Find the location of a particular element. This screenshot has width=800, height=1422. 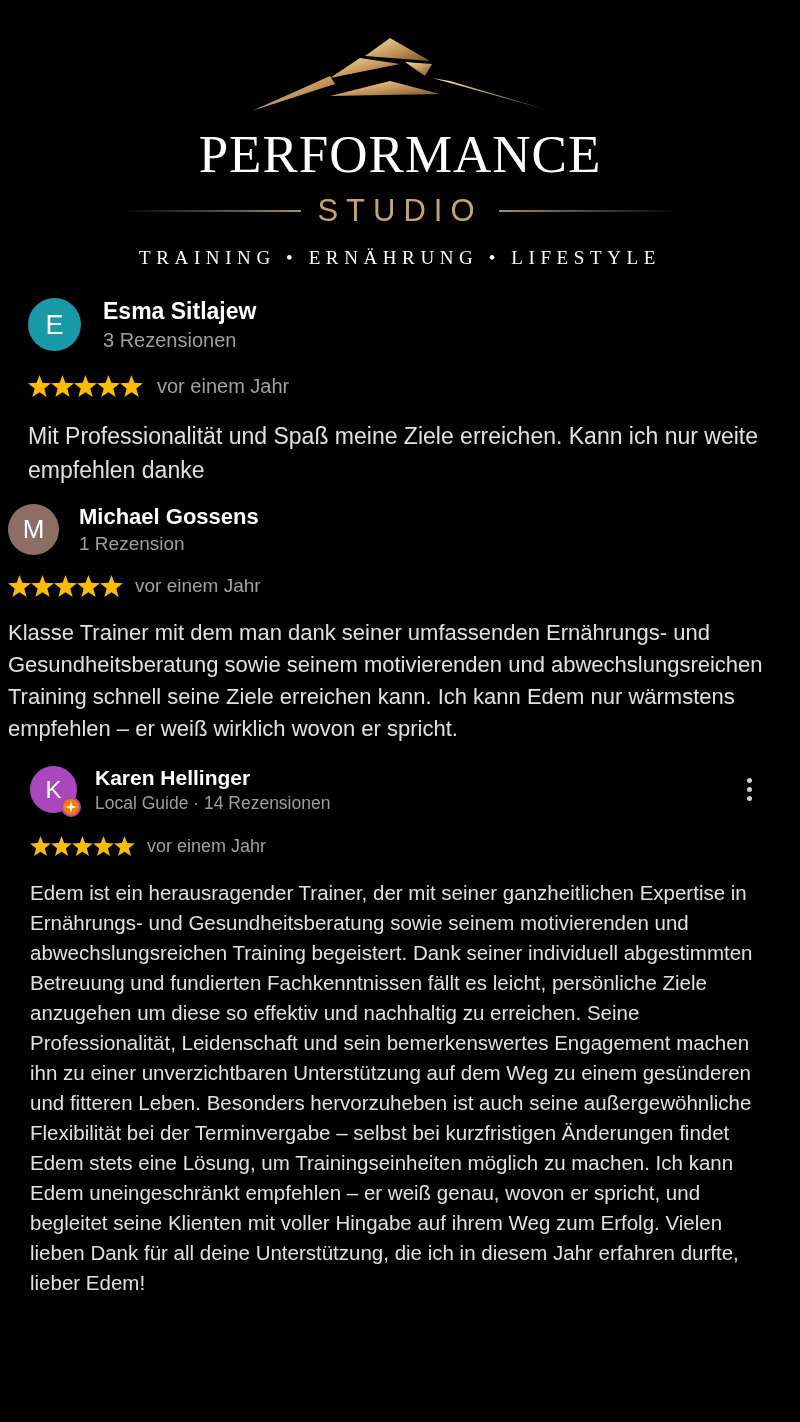

avatar: E is located at coordinates (54, 325).